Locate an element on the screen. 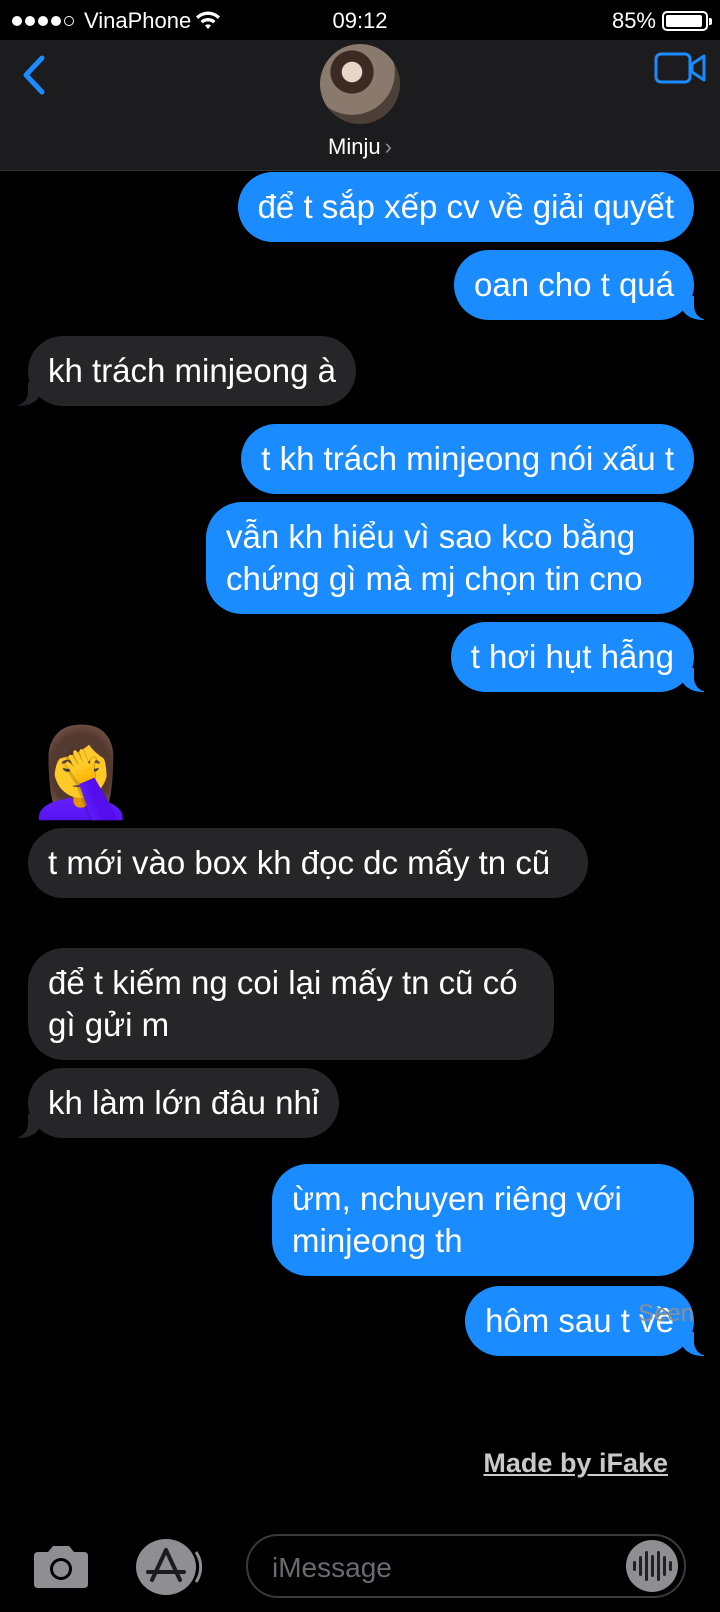 This screenshot has width=720, height=1612. contact-name: Minju is located at coordinates (354, 146).